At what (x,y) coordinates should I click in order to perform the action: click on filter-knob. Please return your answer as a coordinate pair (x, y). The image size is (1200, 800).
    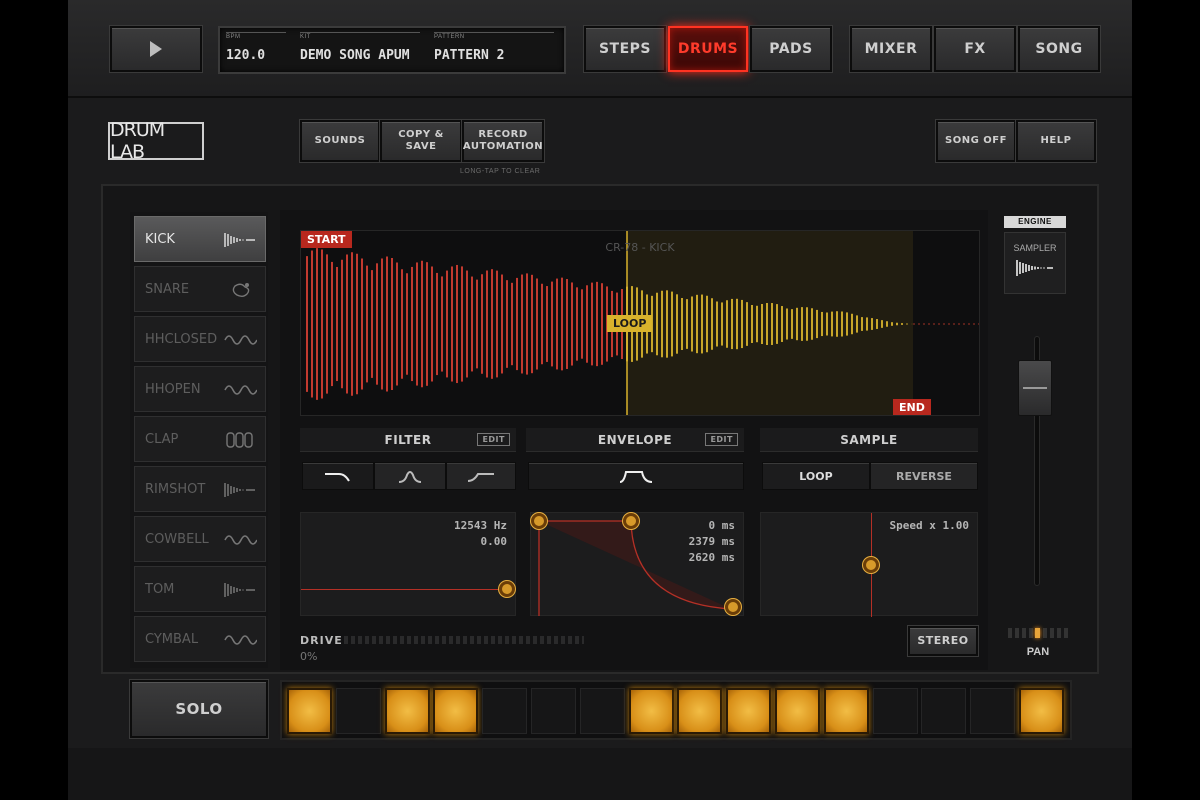
    Looking at the image, I should click on (507, 589).